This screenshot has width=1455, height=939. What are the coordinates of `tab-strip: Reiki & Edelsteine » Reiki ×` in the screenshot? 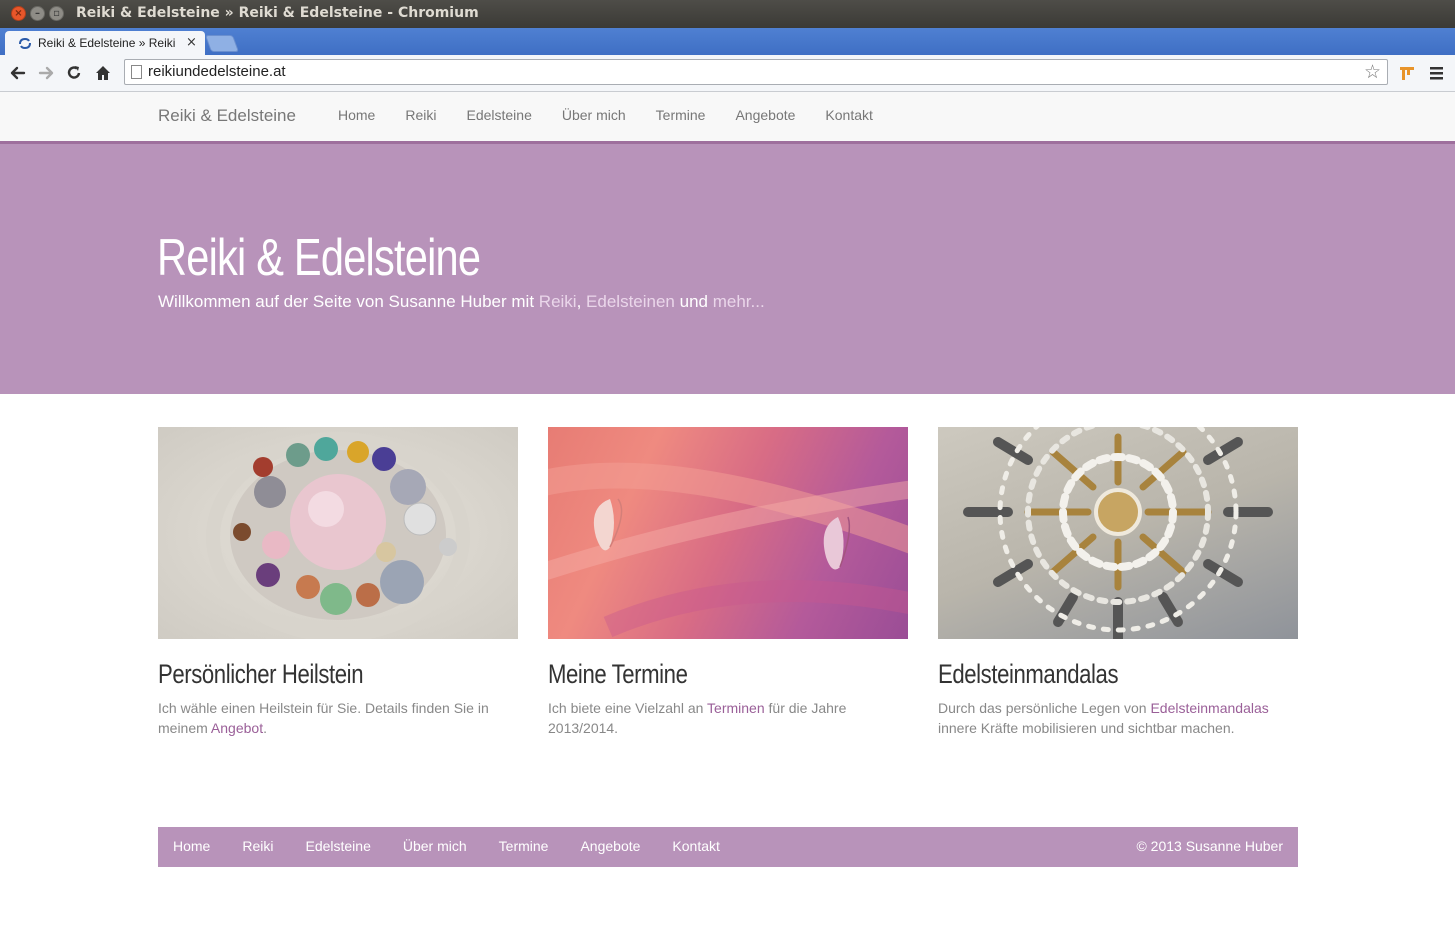 It's located at (727, 42).